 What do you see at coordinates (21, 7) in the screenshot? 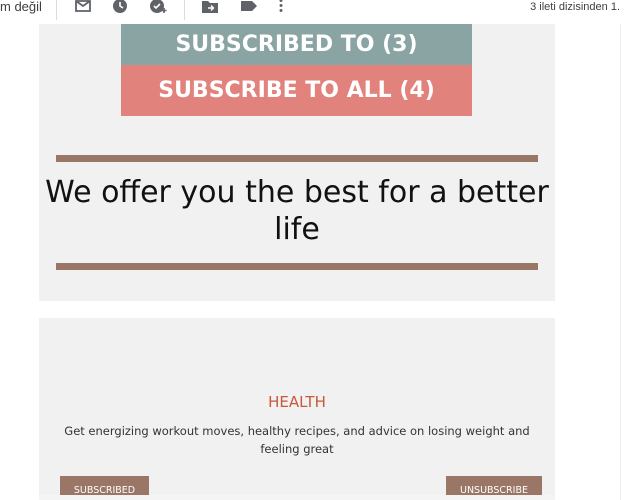
I see `toolbar-left-text: m değil` at bounding box center [21, 7].